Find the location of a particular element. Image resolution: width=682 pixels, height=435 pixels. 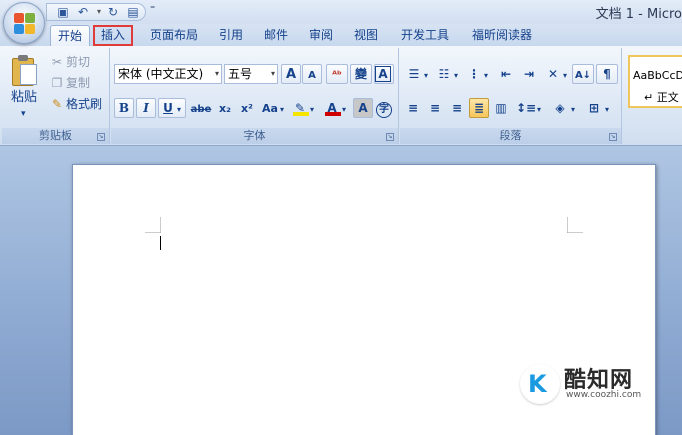

align-left-icon: ≡ is located at coordinates (413, 108).